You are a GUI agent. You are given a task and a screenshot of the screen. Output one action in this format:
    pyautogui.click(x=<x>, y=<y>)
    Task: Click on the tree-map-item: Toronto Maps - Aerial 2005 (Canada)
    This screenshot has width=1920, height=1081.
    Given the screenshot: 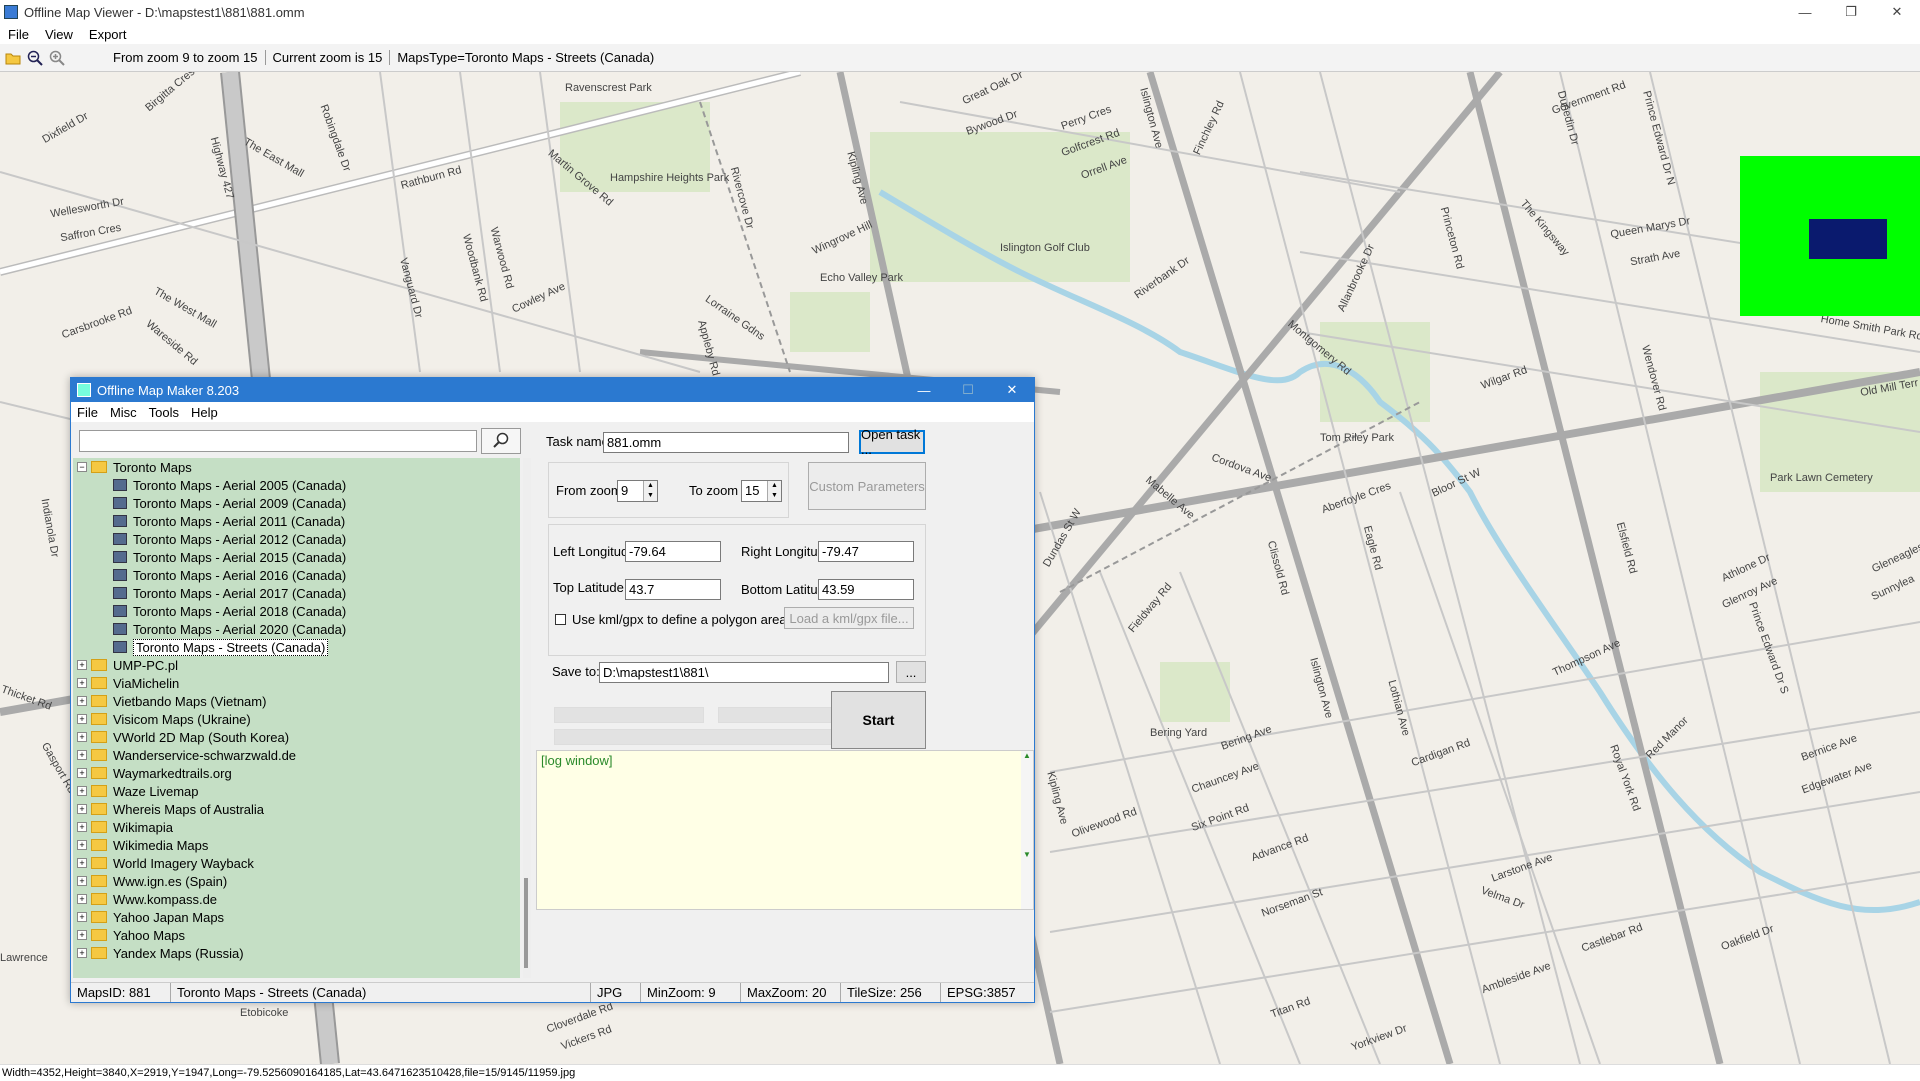 What is the action you would take?
    pyautogui.click(x=296, y=485)
    